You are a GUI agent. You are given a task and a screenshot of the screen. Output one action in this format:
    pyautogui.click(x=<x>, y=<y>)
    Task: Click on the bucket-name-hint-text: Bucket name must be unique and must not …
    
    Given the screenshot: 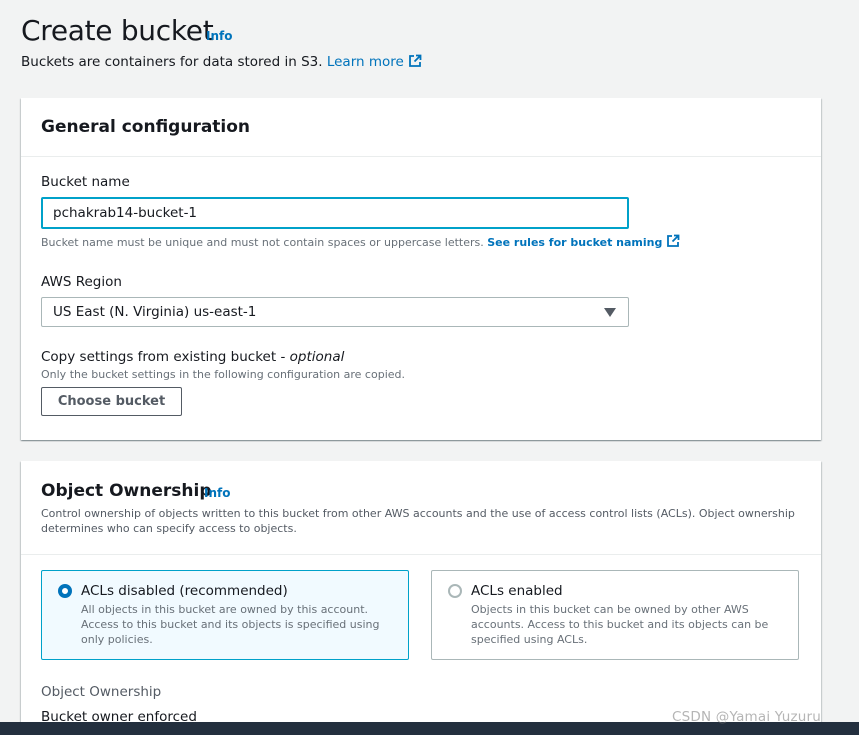 What is the action you would take?
    pyautogui.click(x=262, y=242)
    